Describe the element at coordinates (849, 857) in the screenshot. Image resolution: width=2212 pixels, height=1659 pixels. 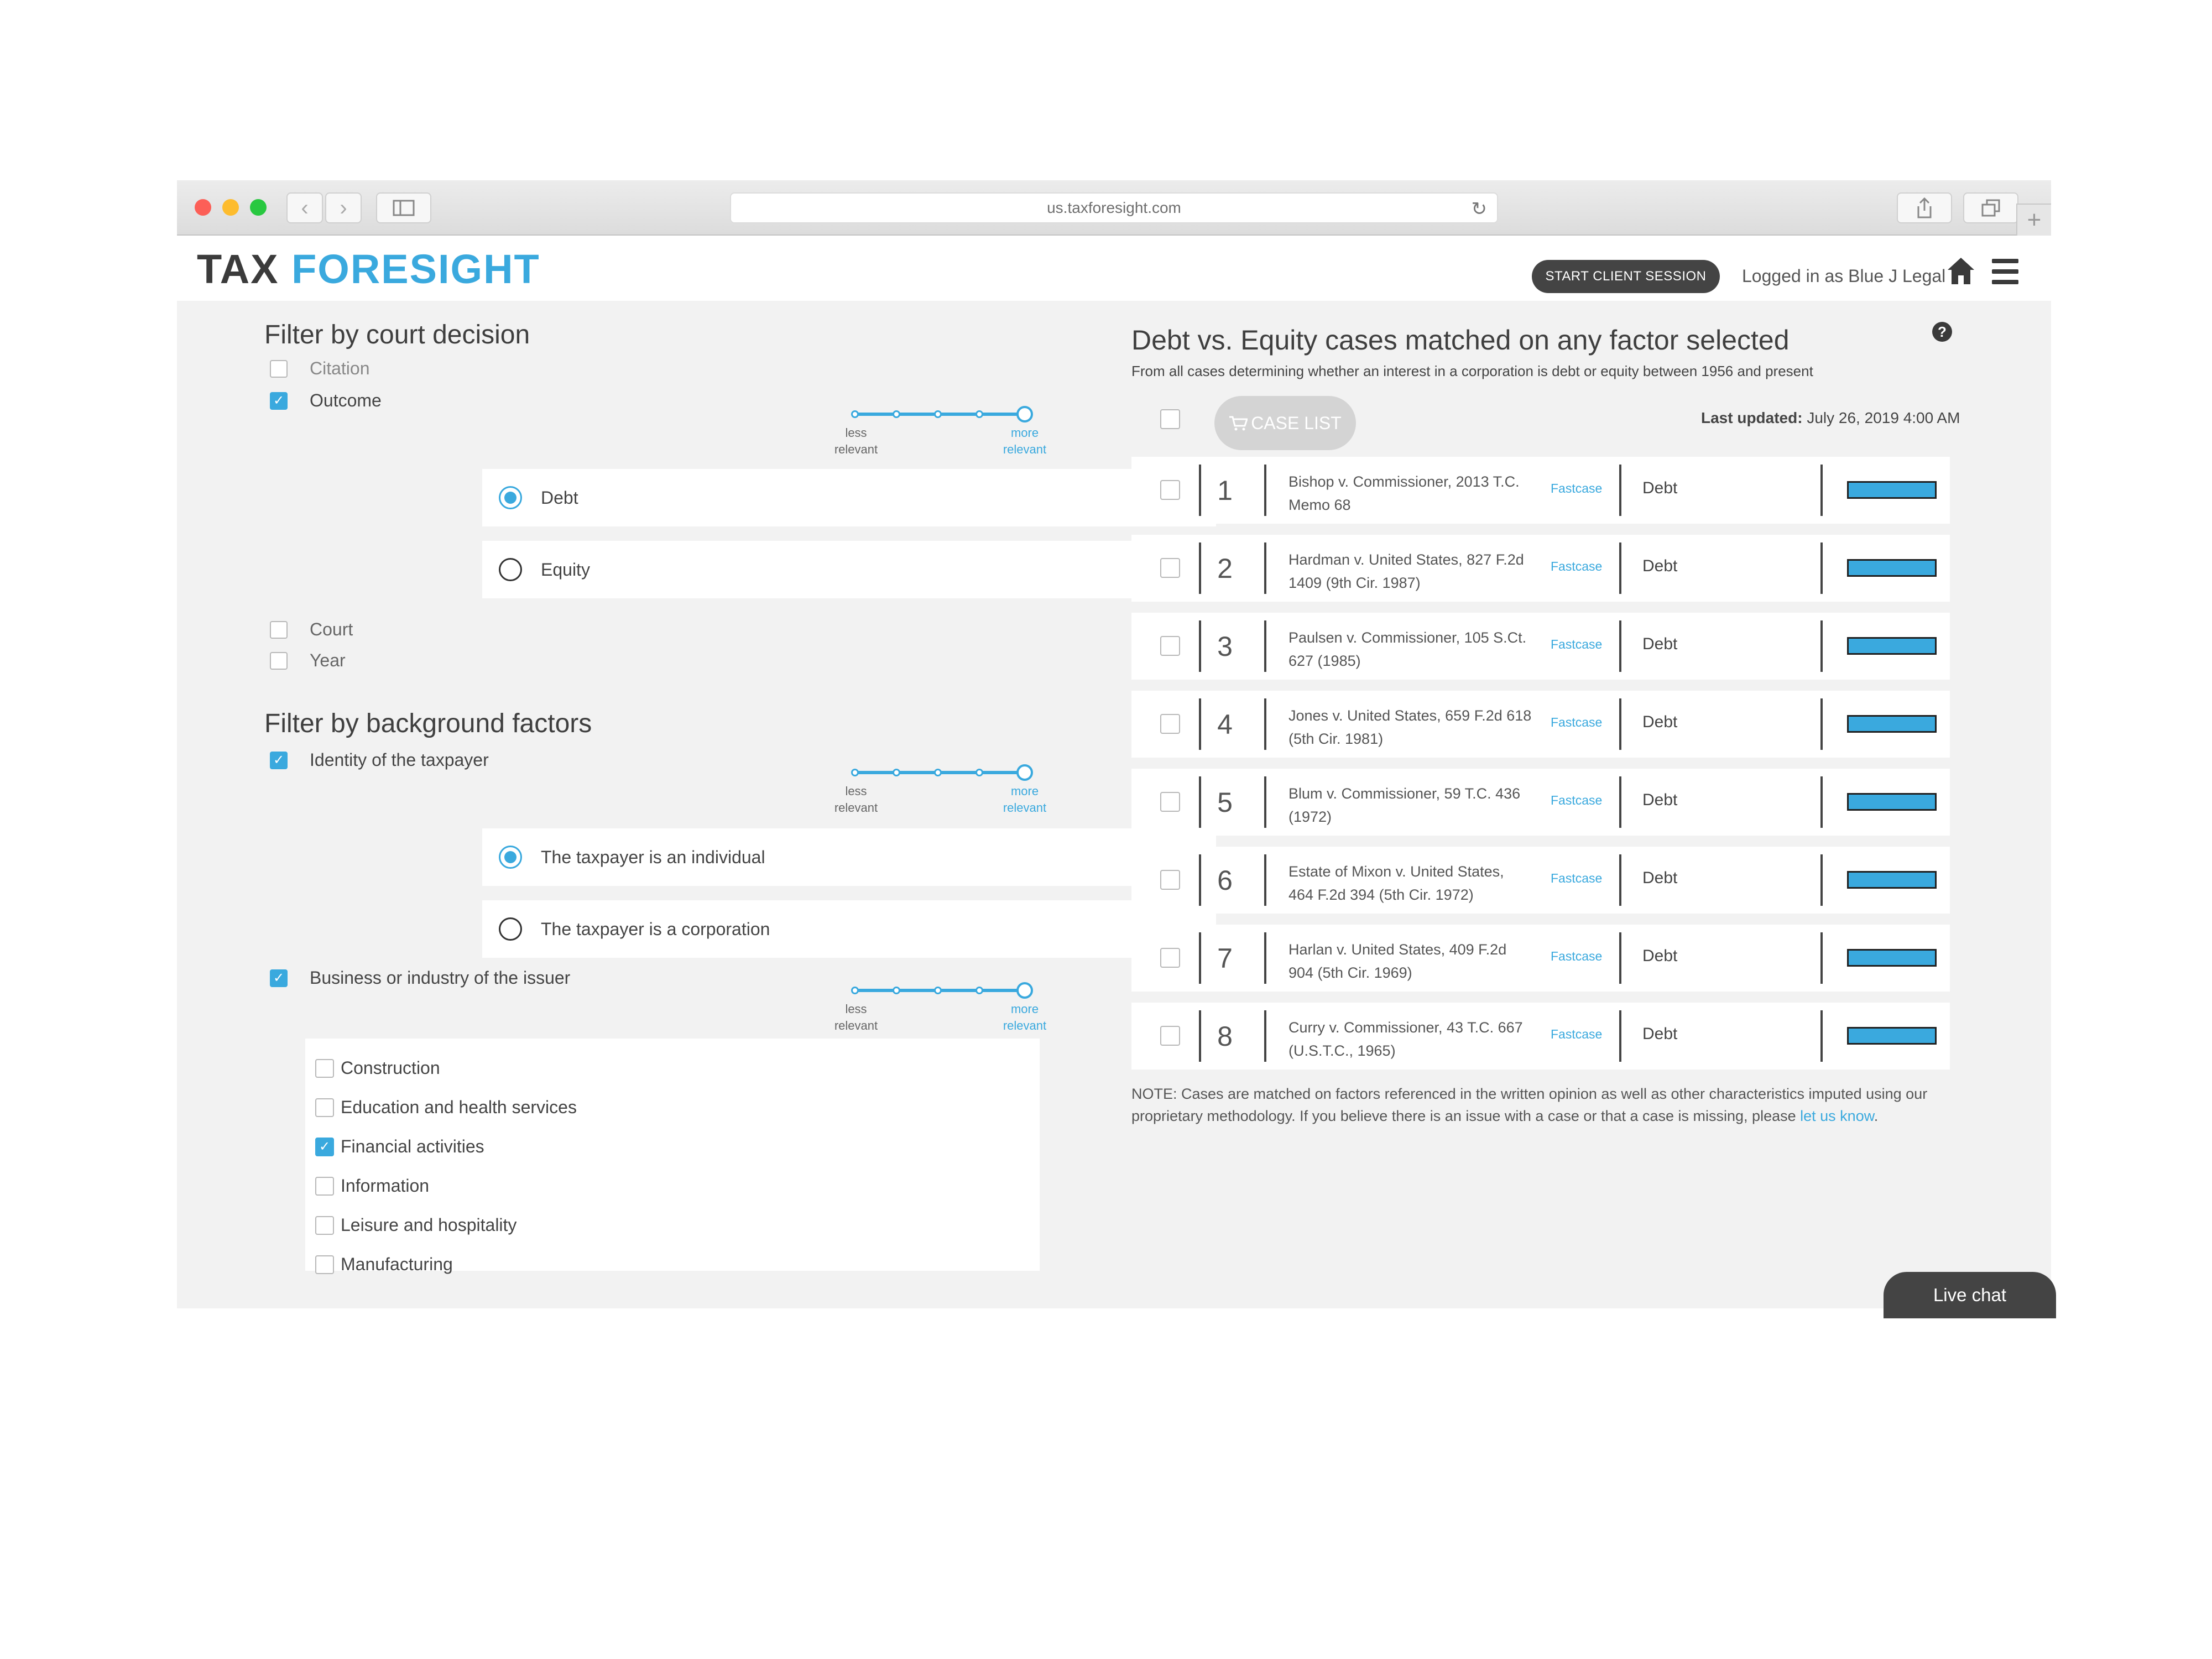
I see `identity-option-individual: The taxpayer is an individual` at that location.